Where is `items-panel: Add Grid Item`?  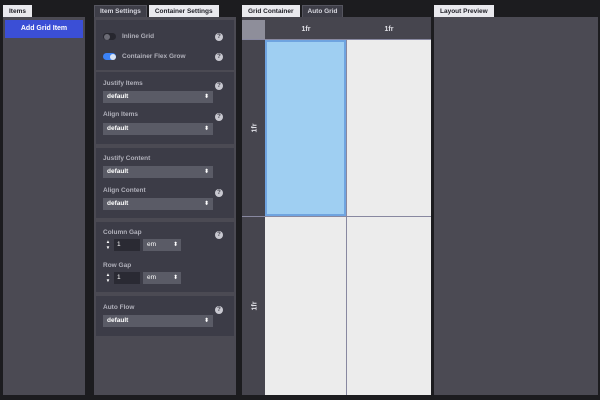
items-panel: Add Grid Item is located at coordinates (44, 206).